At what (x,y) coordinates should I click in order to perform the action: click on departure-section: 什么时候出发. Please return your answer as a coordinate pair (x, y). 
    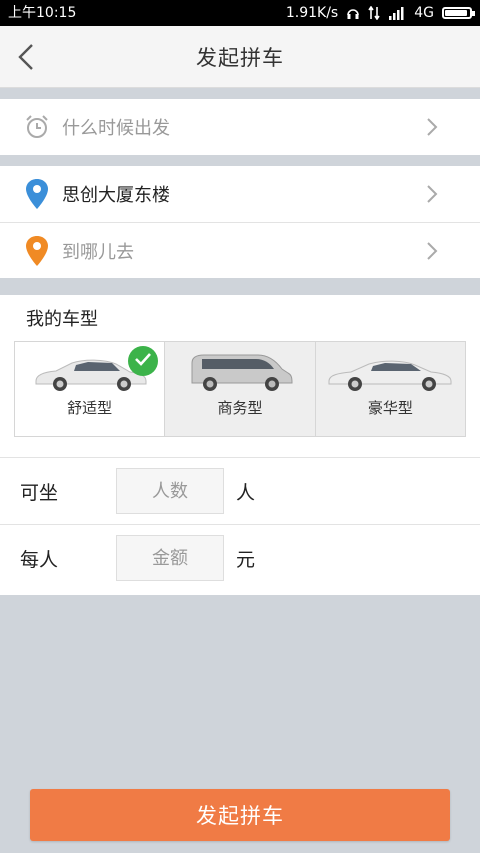
    Looking at the image, I should click on (240, 127).